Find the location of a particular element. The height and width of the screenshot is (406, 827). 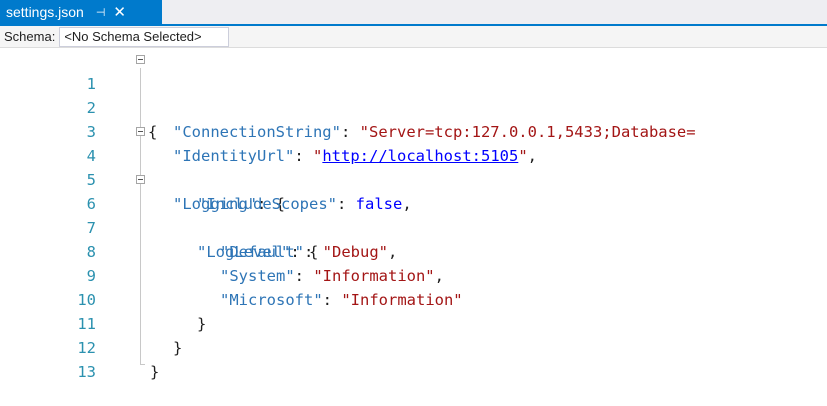

line-number: 13 is located at coordinates (86, 372).